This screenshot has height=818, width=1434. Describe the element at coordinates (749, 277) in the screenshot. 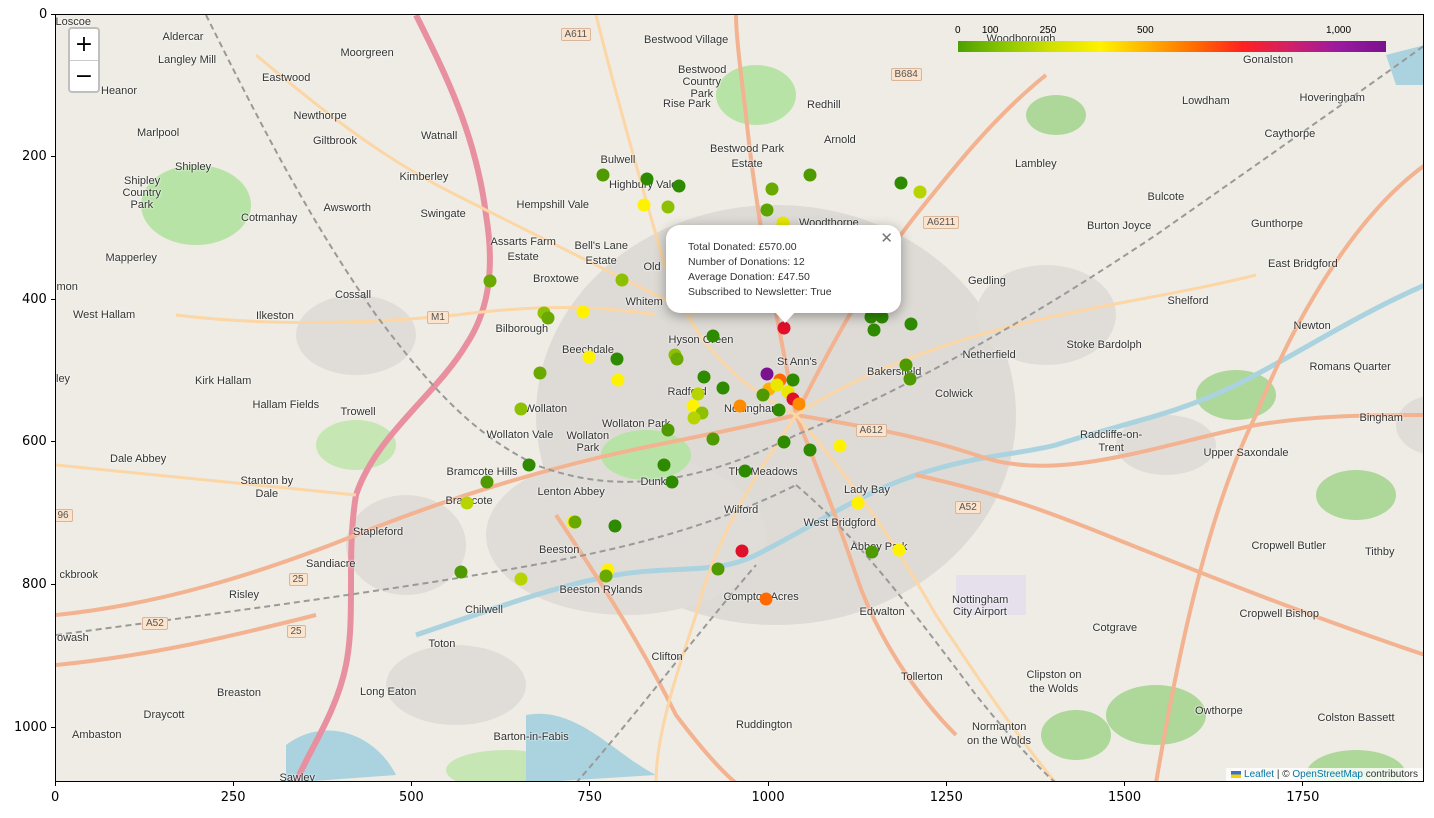

I see `popup-average-donation: Average Donation: £47.50` at that location.